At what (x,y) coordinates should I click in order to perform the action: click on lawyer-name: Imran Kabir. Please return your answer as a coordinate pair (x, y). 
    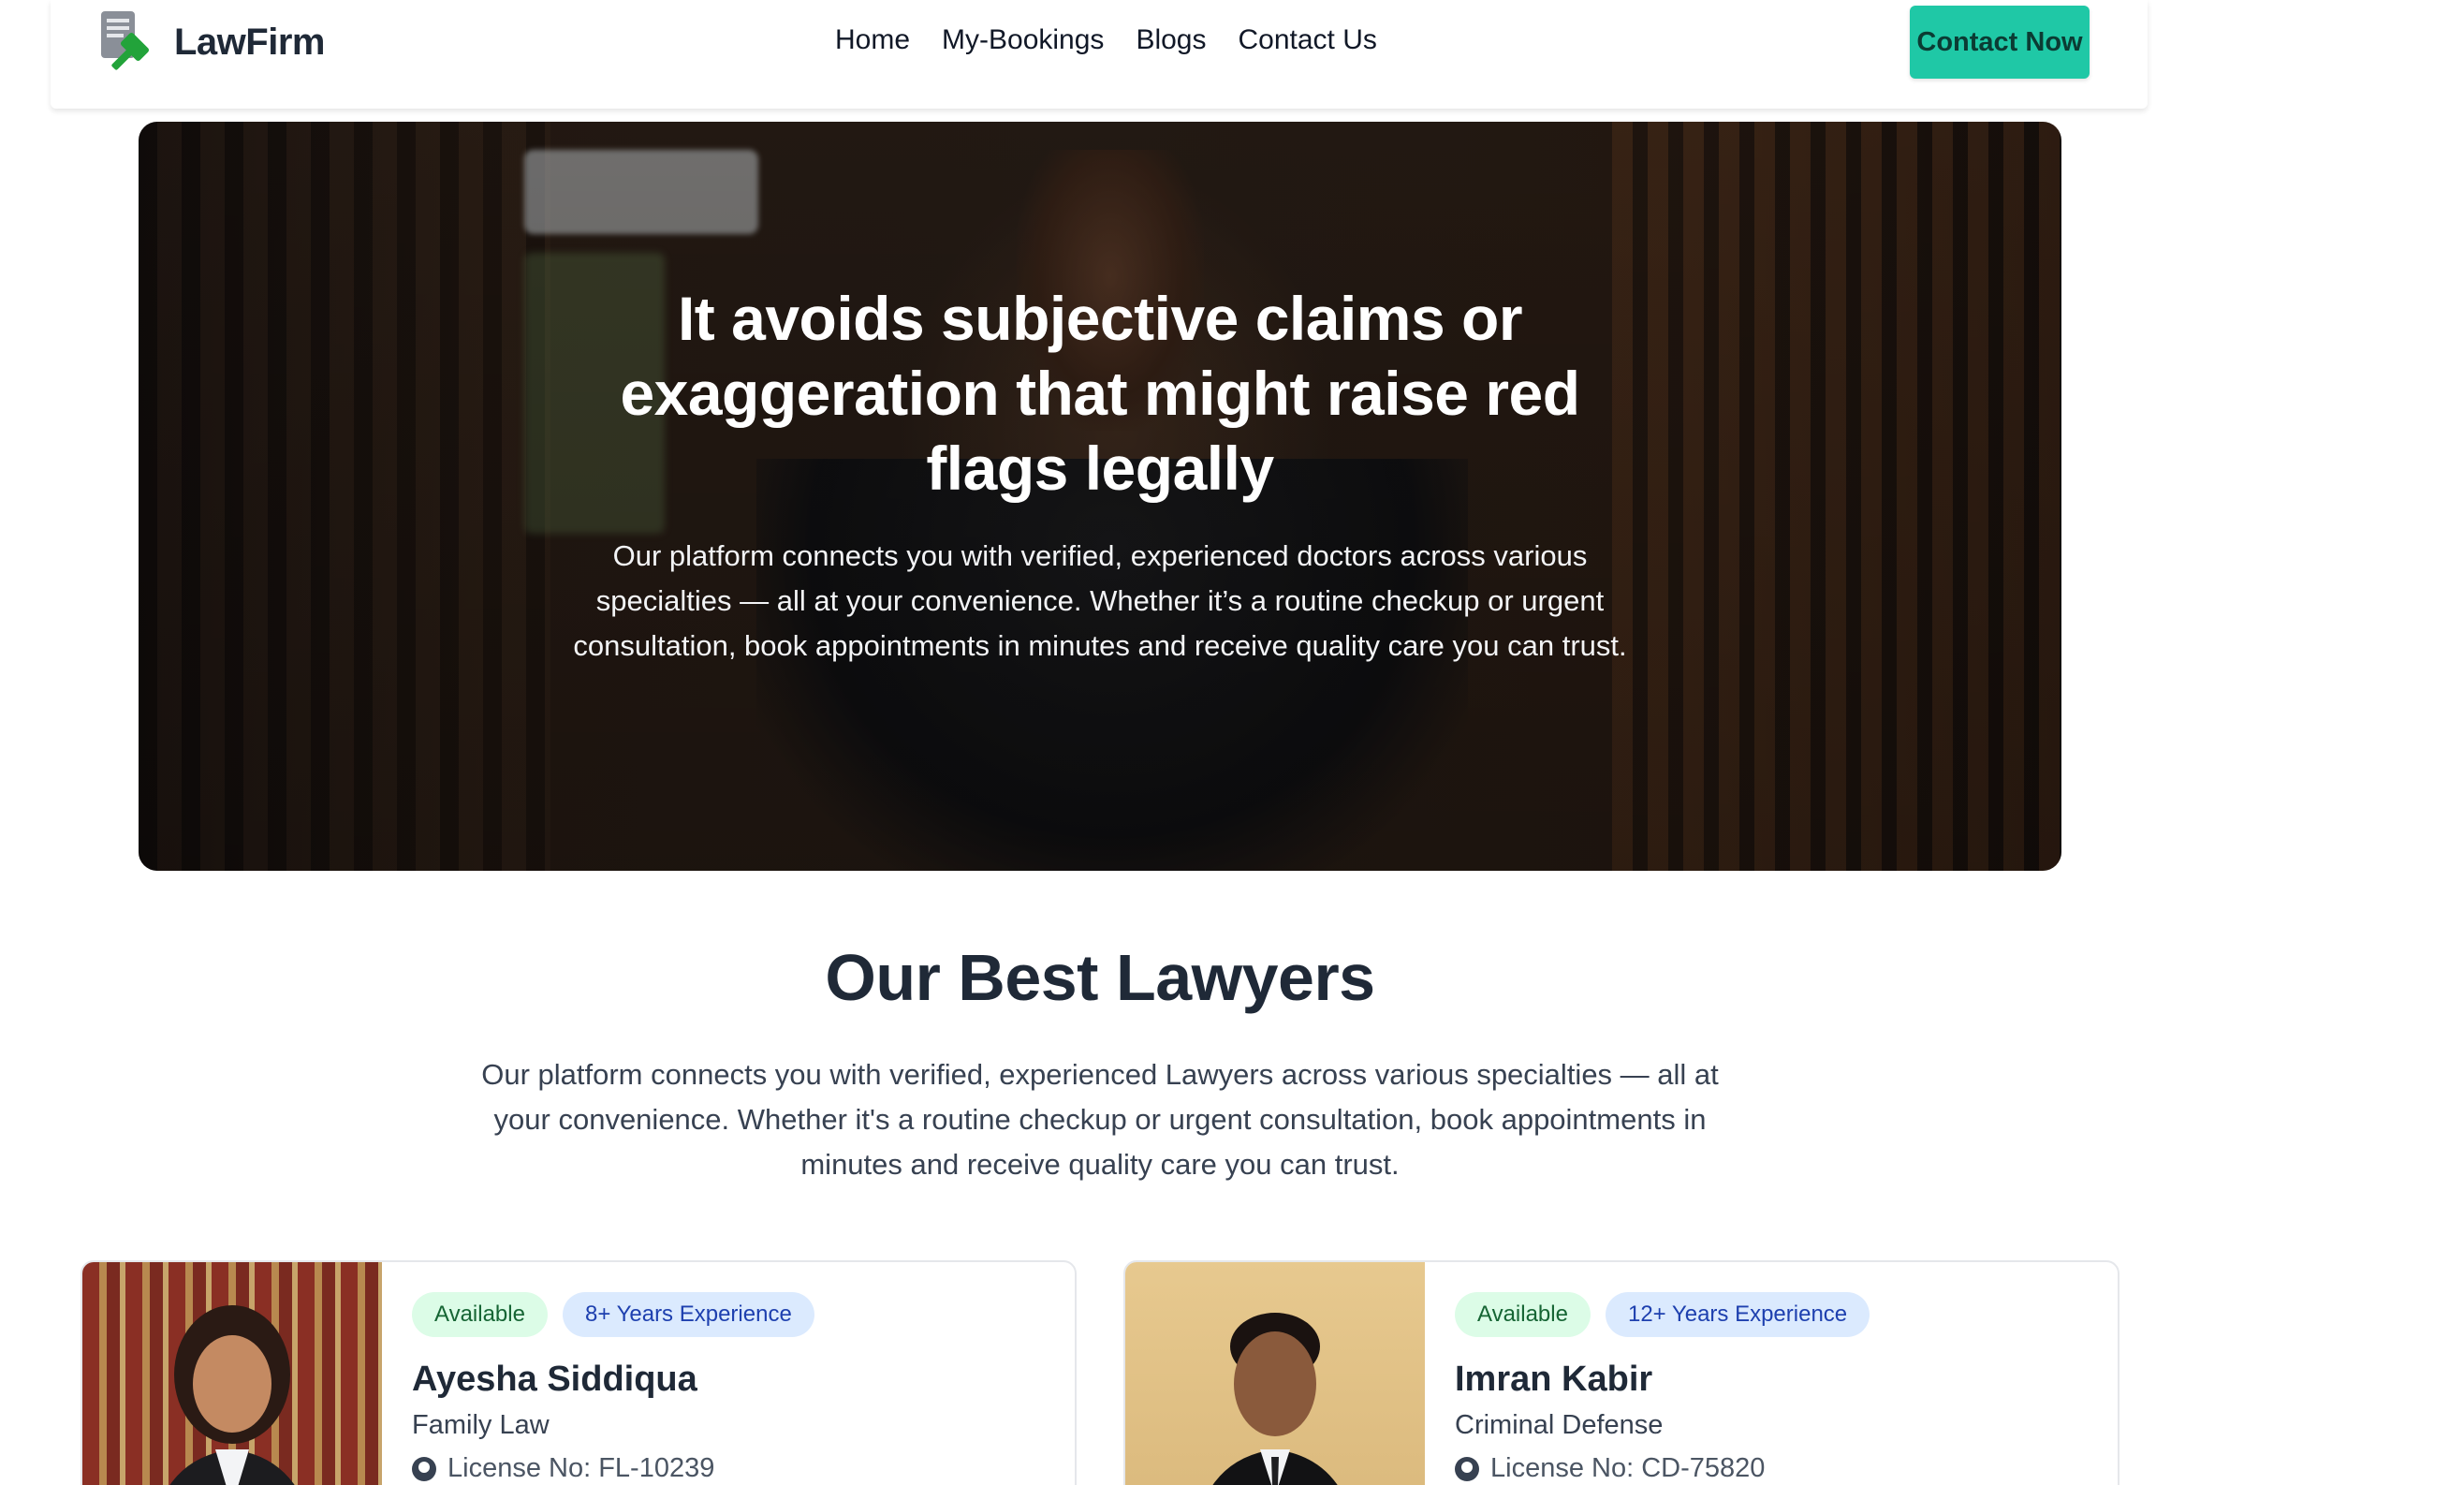
    Looking at the image, I should click on (1554, 1379).